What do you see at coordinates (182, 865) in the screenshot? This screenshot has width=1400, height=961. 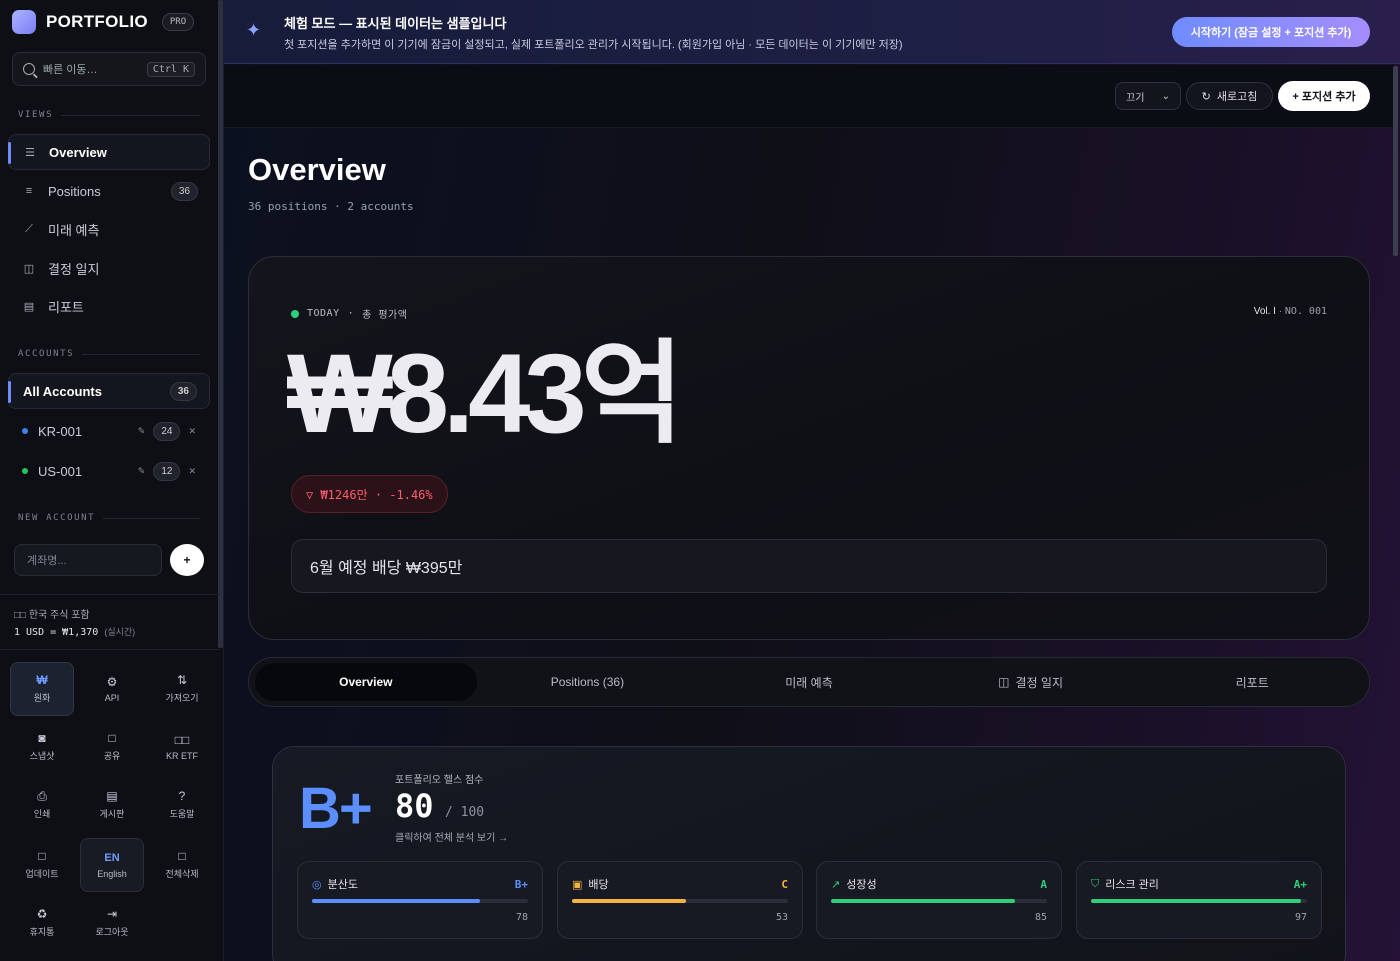 I see `delete-all-button: □ 전체삭제` at bounding box center [182, 865].